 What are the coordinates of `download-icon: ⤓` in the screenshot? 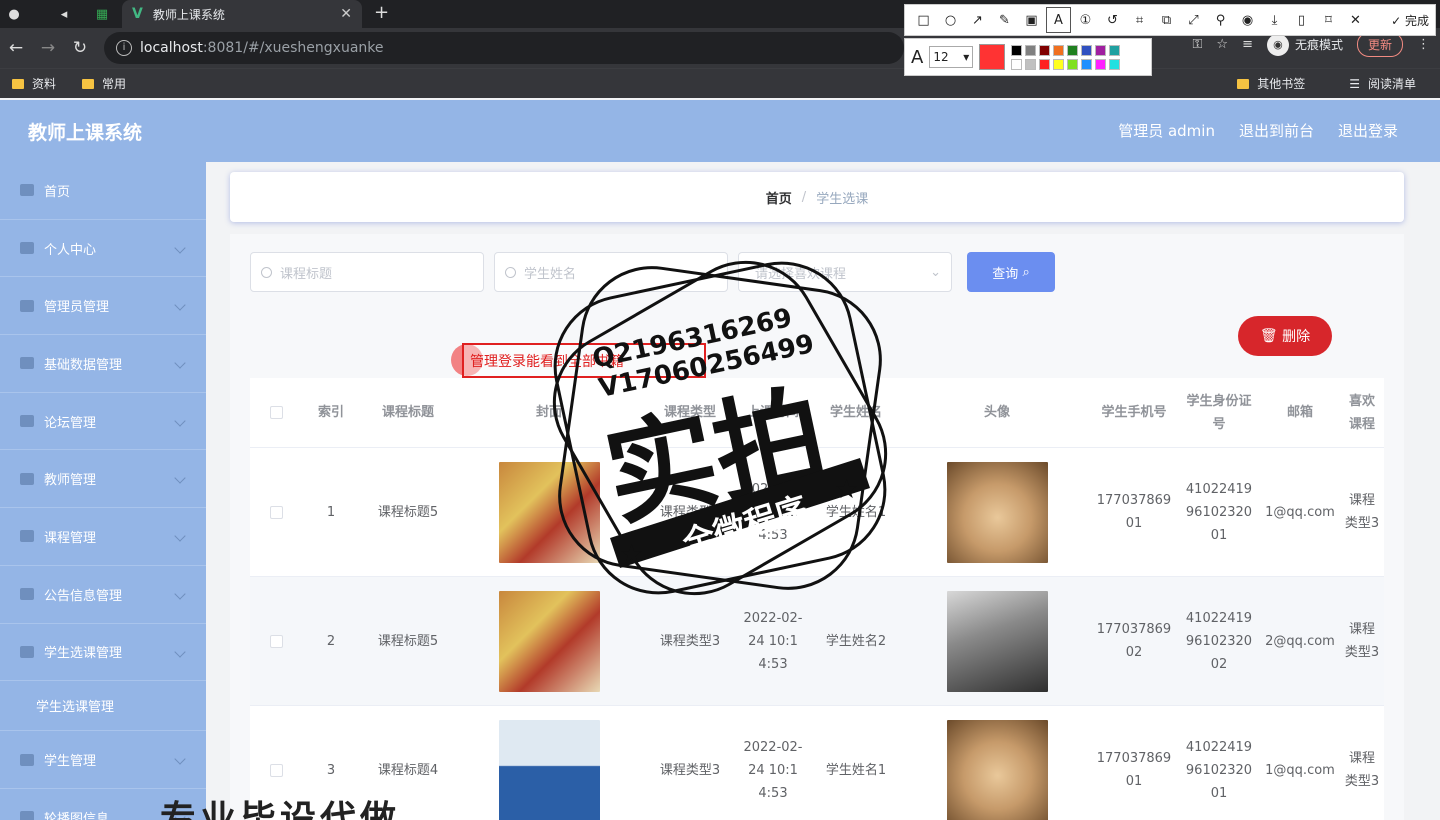 It's located at (1274, 20).